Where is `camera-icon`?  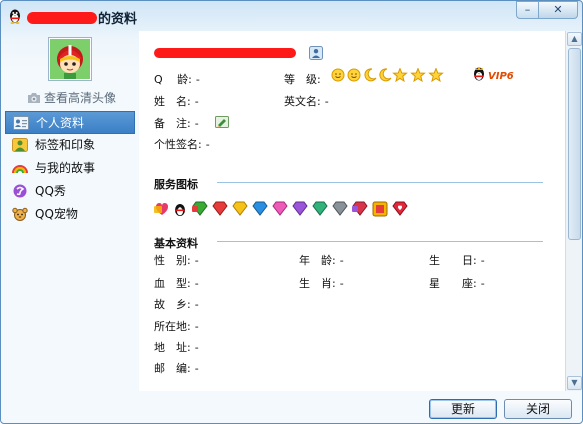
camera-icon is located at coordinates (34, 98).